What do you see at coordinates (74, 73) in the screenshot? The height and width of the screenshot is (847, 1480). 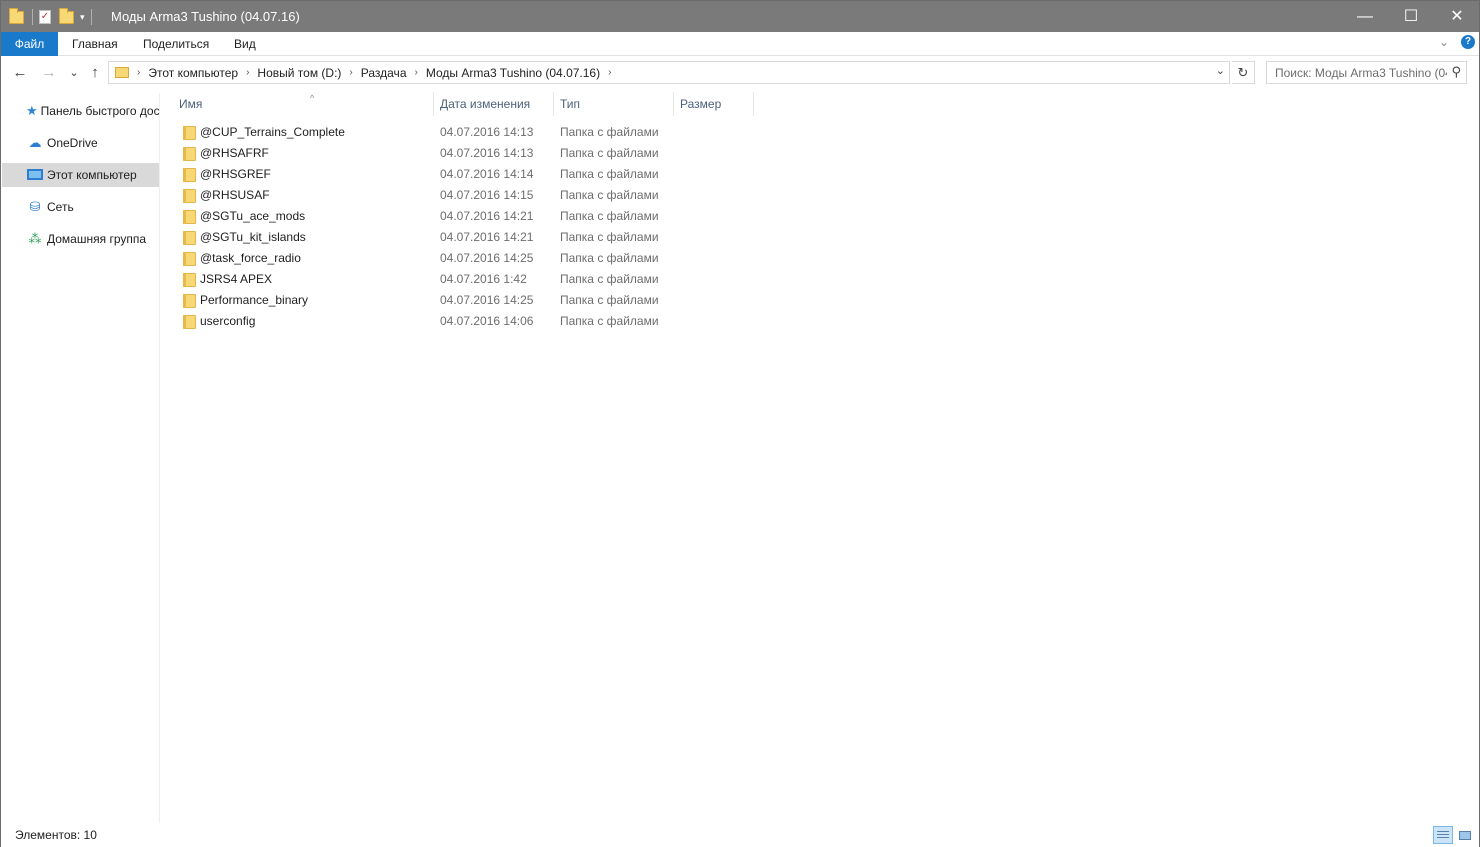 I see `recent-locations-button: ⌄` at bounding box center [74, 73].